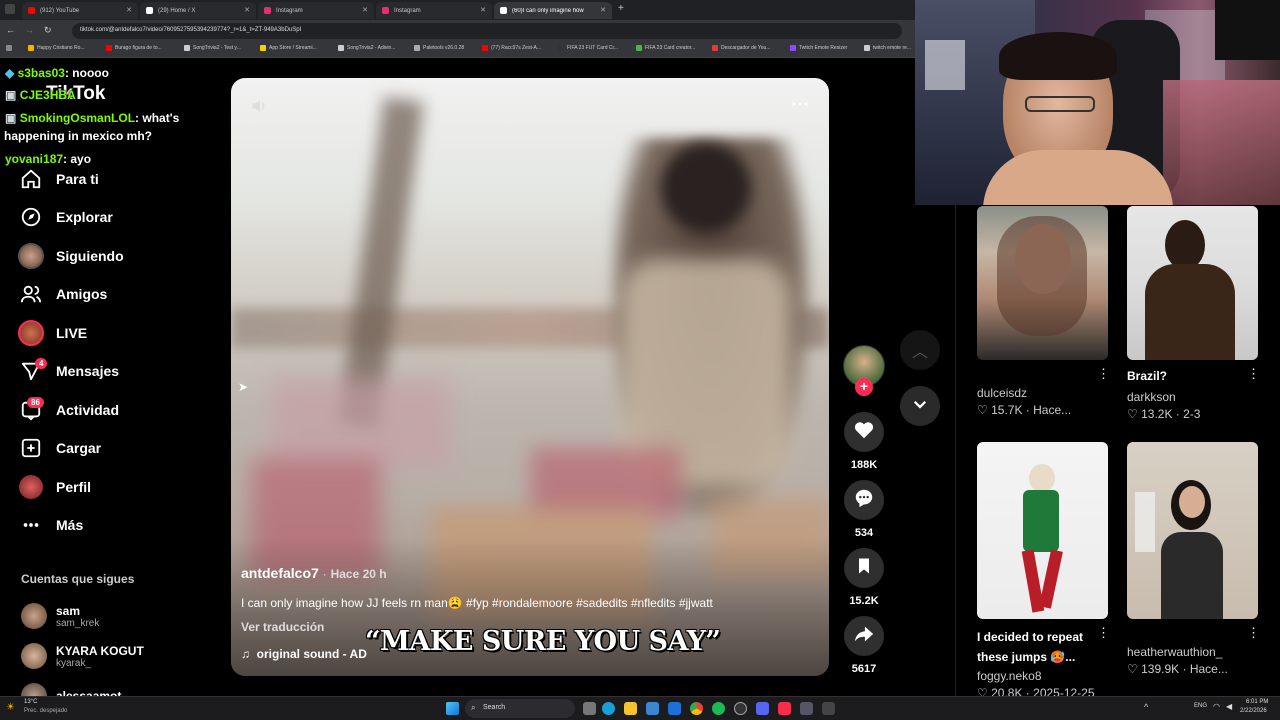  I want to click on following-account: sam sam_krek, so click(60, 616).